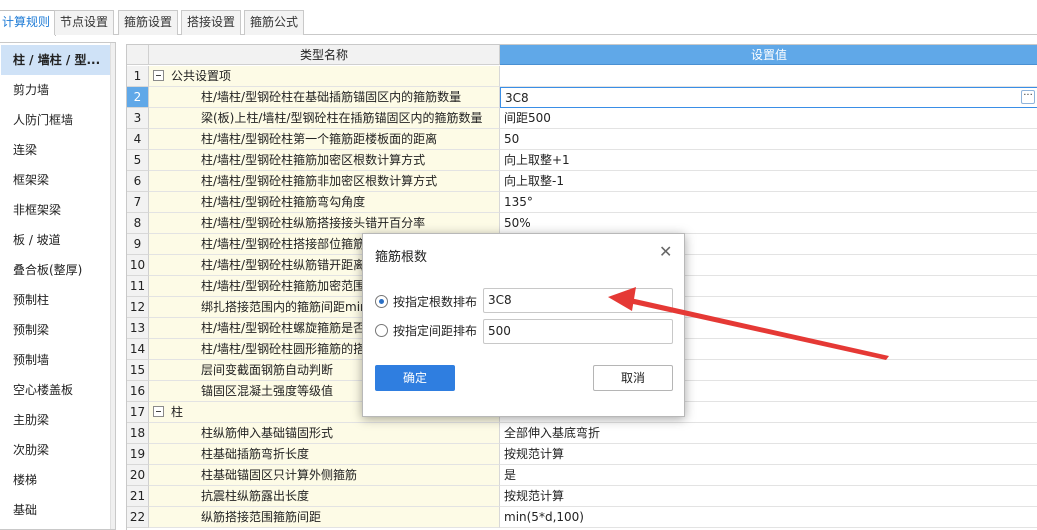  What do you see at coordinates (267, 391) in the screenshot?
I see `type-name-text: 锚固区混凝土强度等级值` at bounding box center [267, 391].